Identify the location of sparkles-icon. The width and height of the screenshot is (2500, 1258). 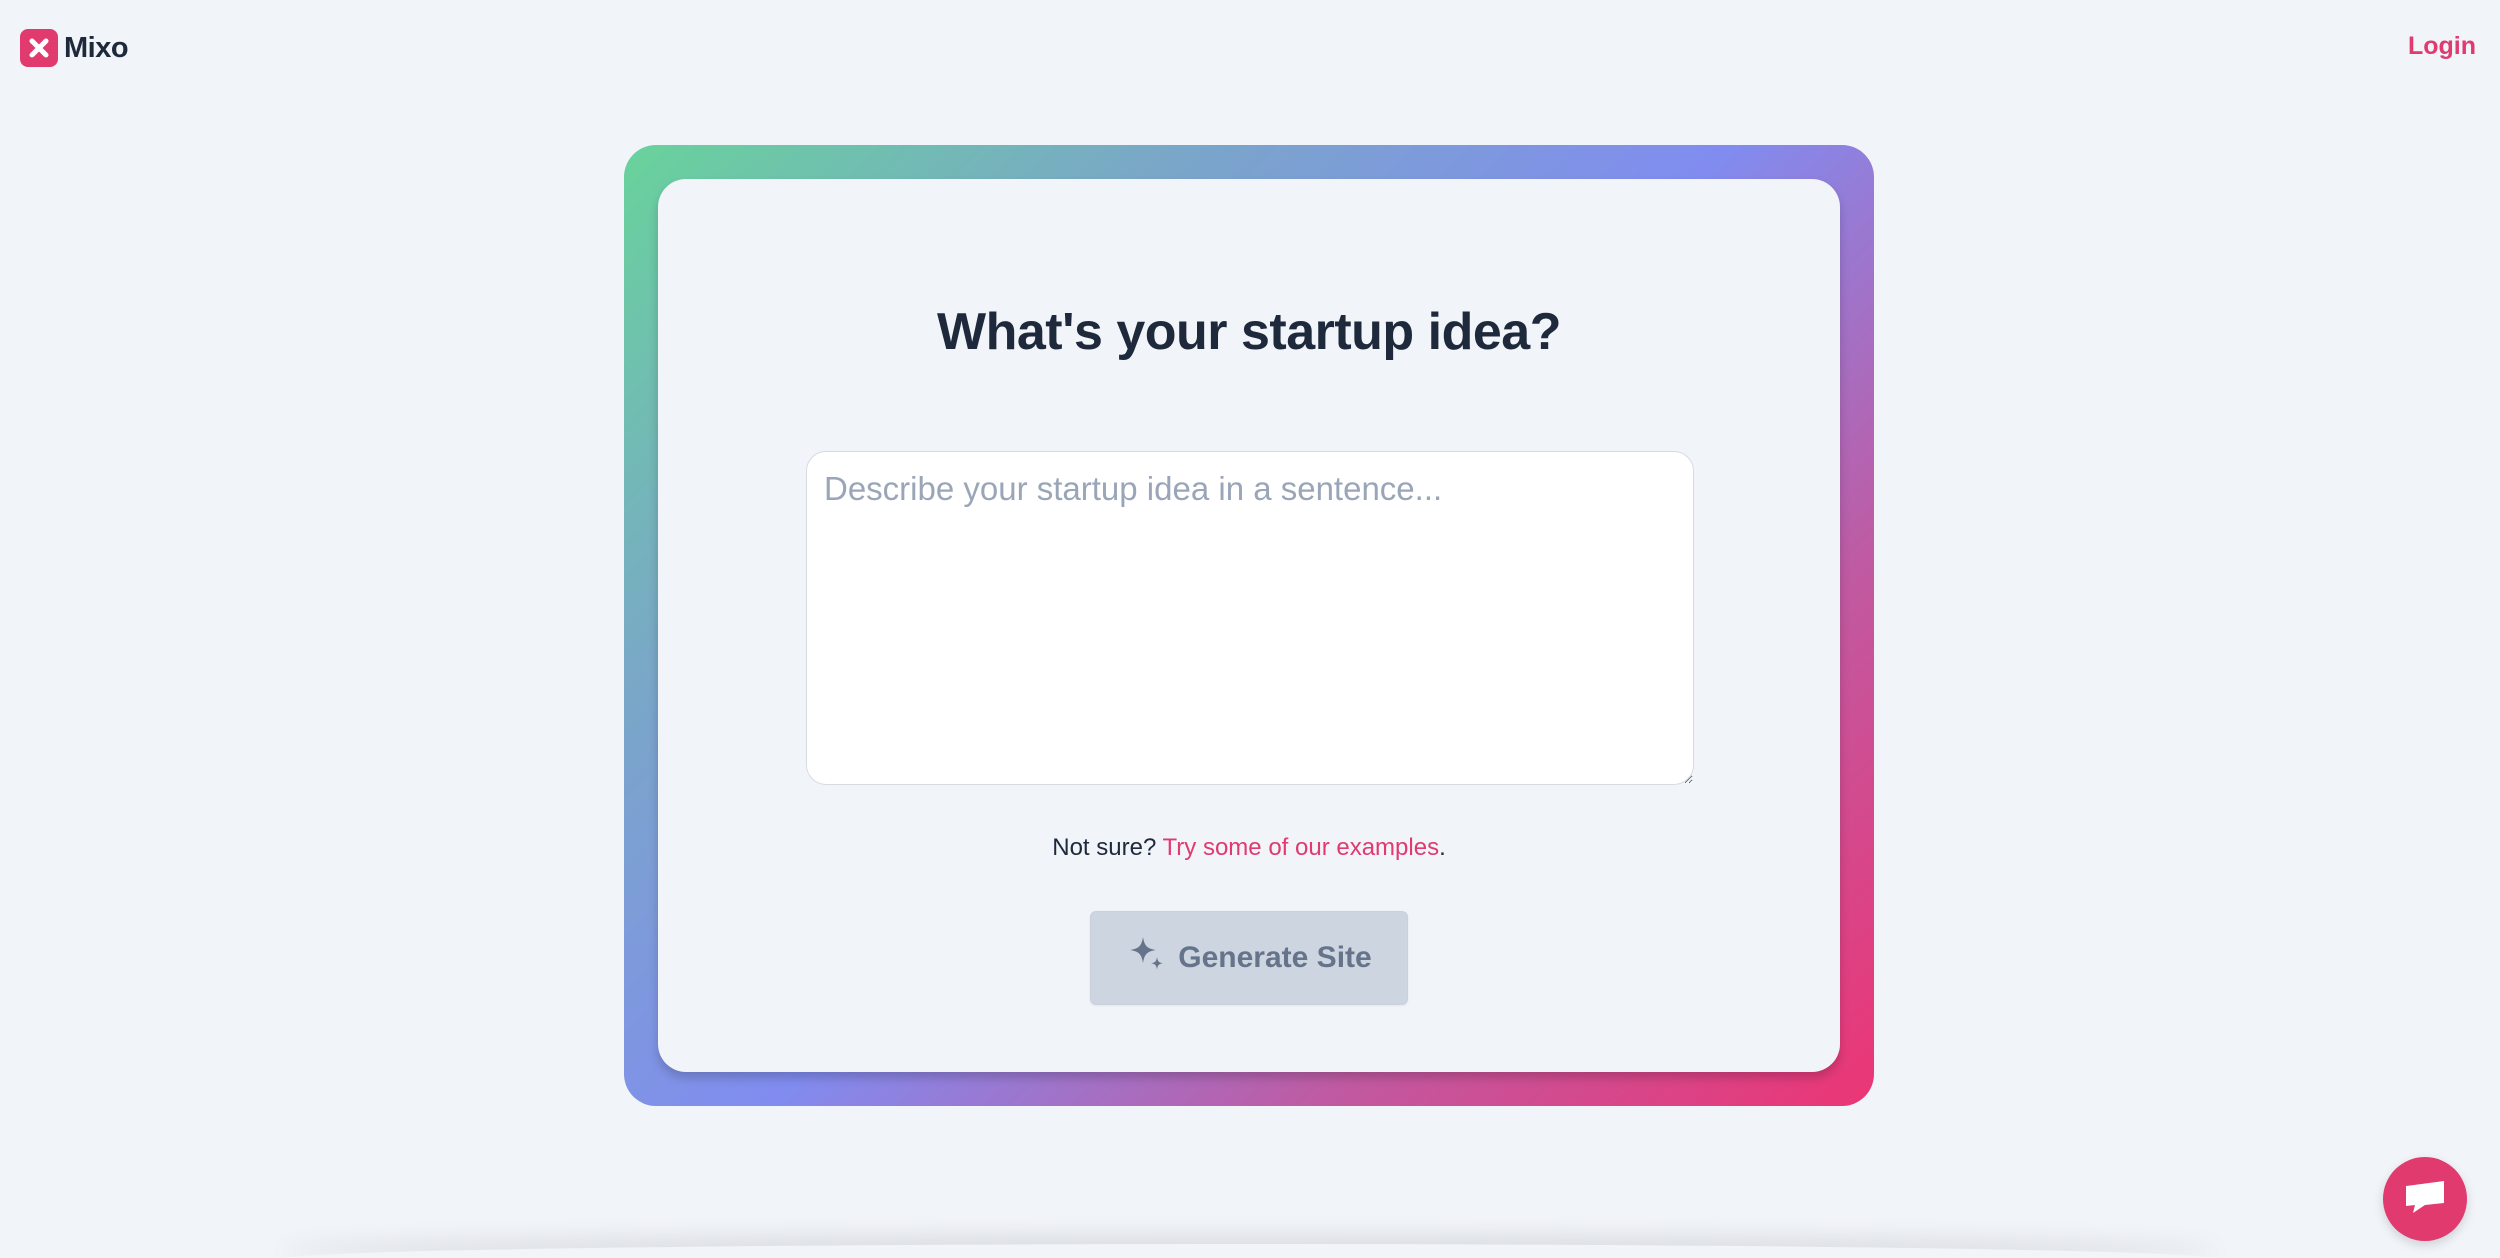
(1147, 958).